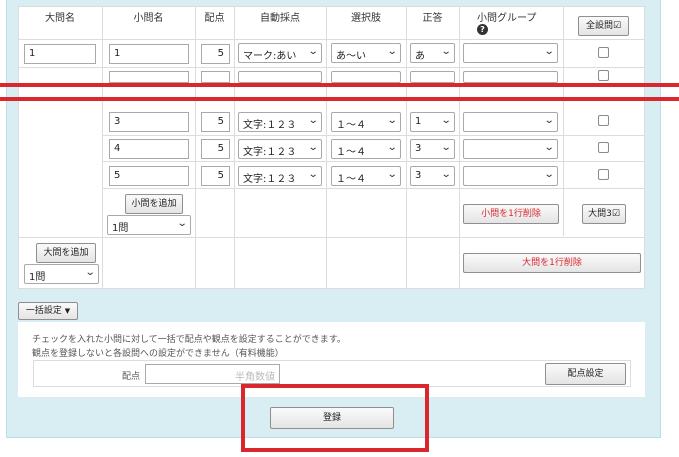 The image size is (679, 457). Describe the element at coordinates (432, 18) in the screenshot. I see `header-correct-answer: 正答` at that location.